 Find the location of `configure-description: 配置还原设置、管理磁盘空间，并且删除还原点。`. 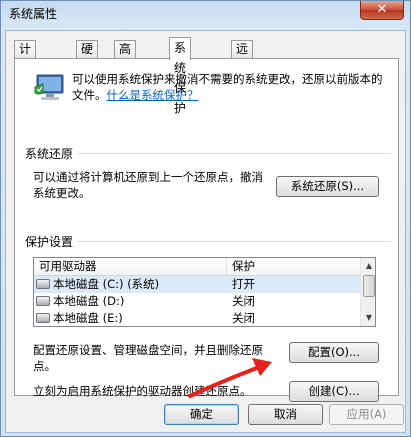

configure-description: 配置还原设置、管理磁盘空间，并且删除还原点。 is located at coordinates (148, 358).